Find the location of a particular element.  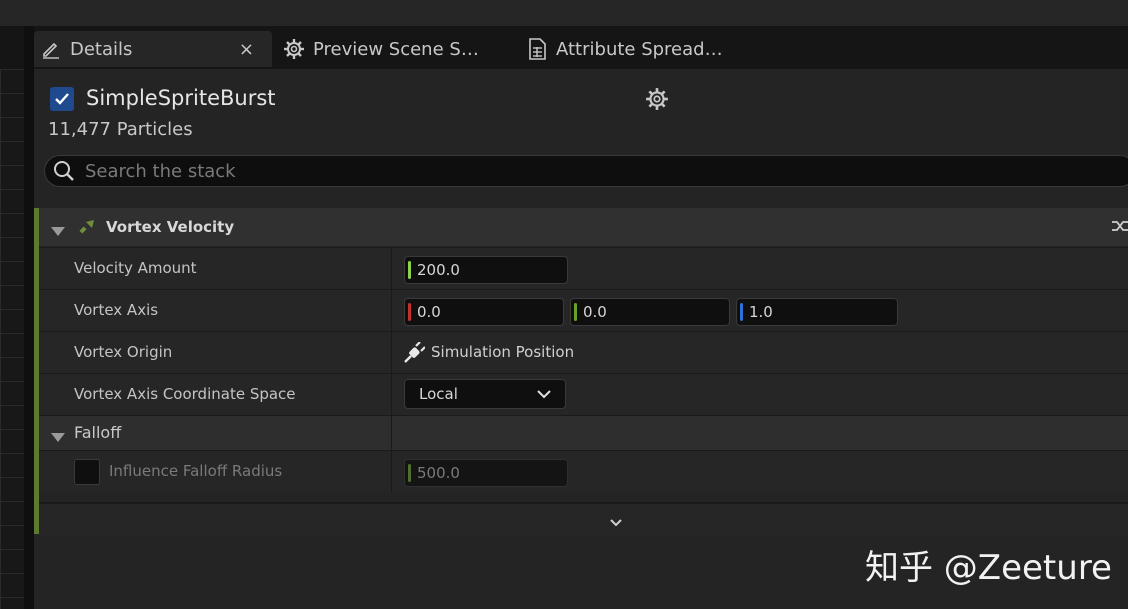

expand-chevron-icon is located at coordinates (616, 522).